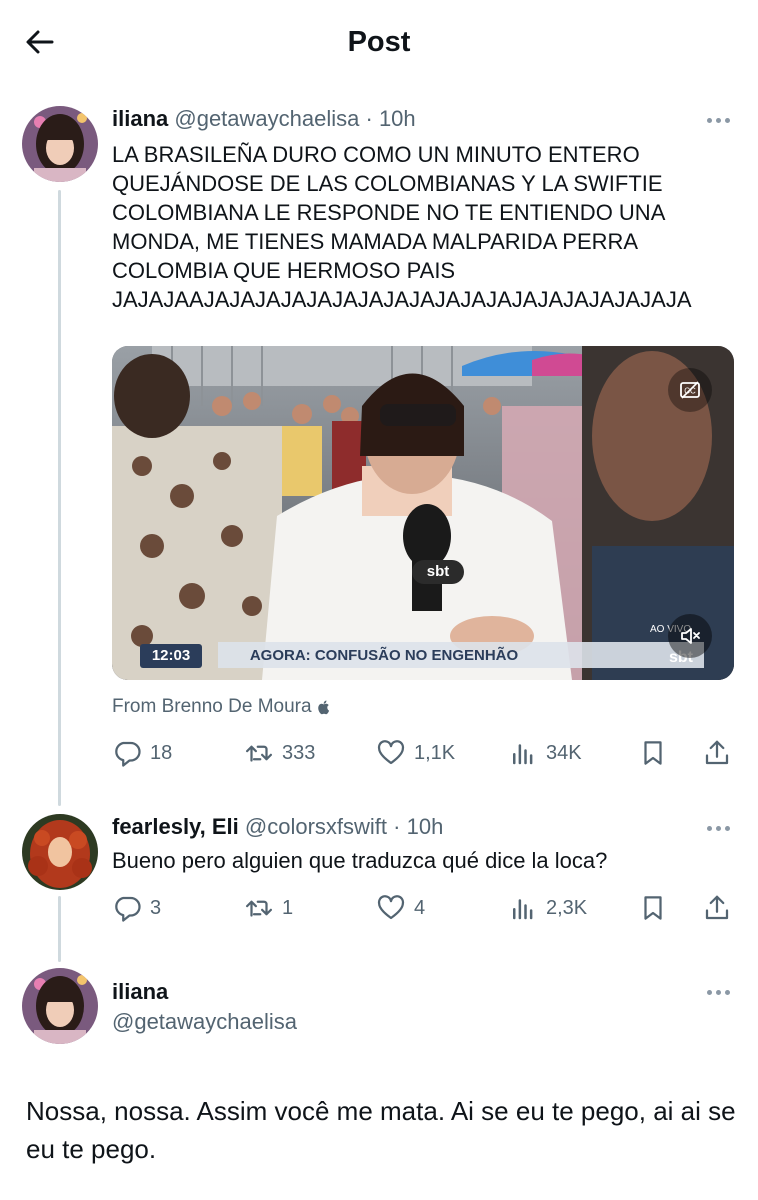  I want to click on source-text: From Brenno De Moura, so click(212, 706).